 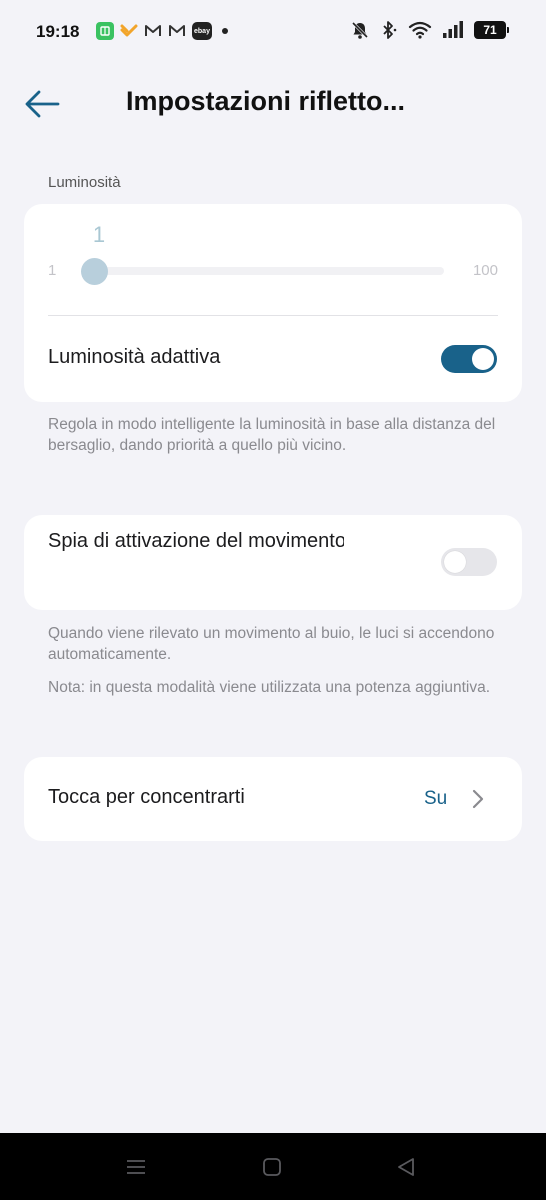 What do you see at coordinates (273, 315) in the screenshot?
I see `divider` at bounding box center [273, 315].